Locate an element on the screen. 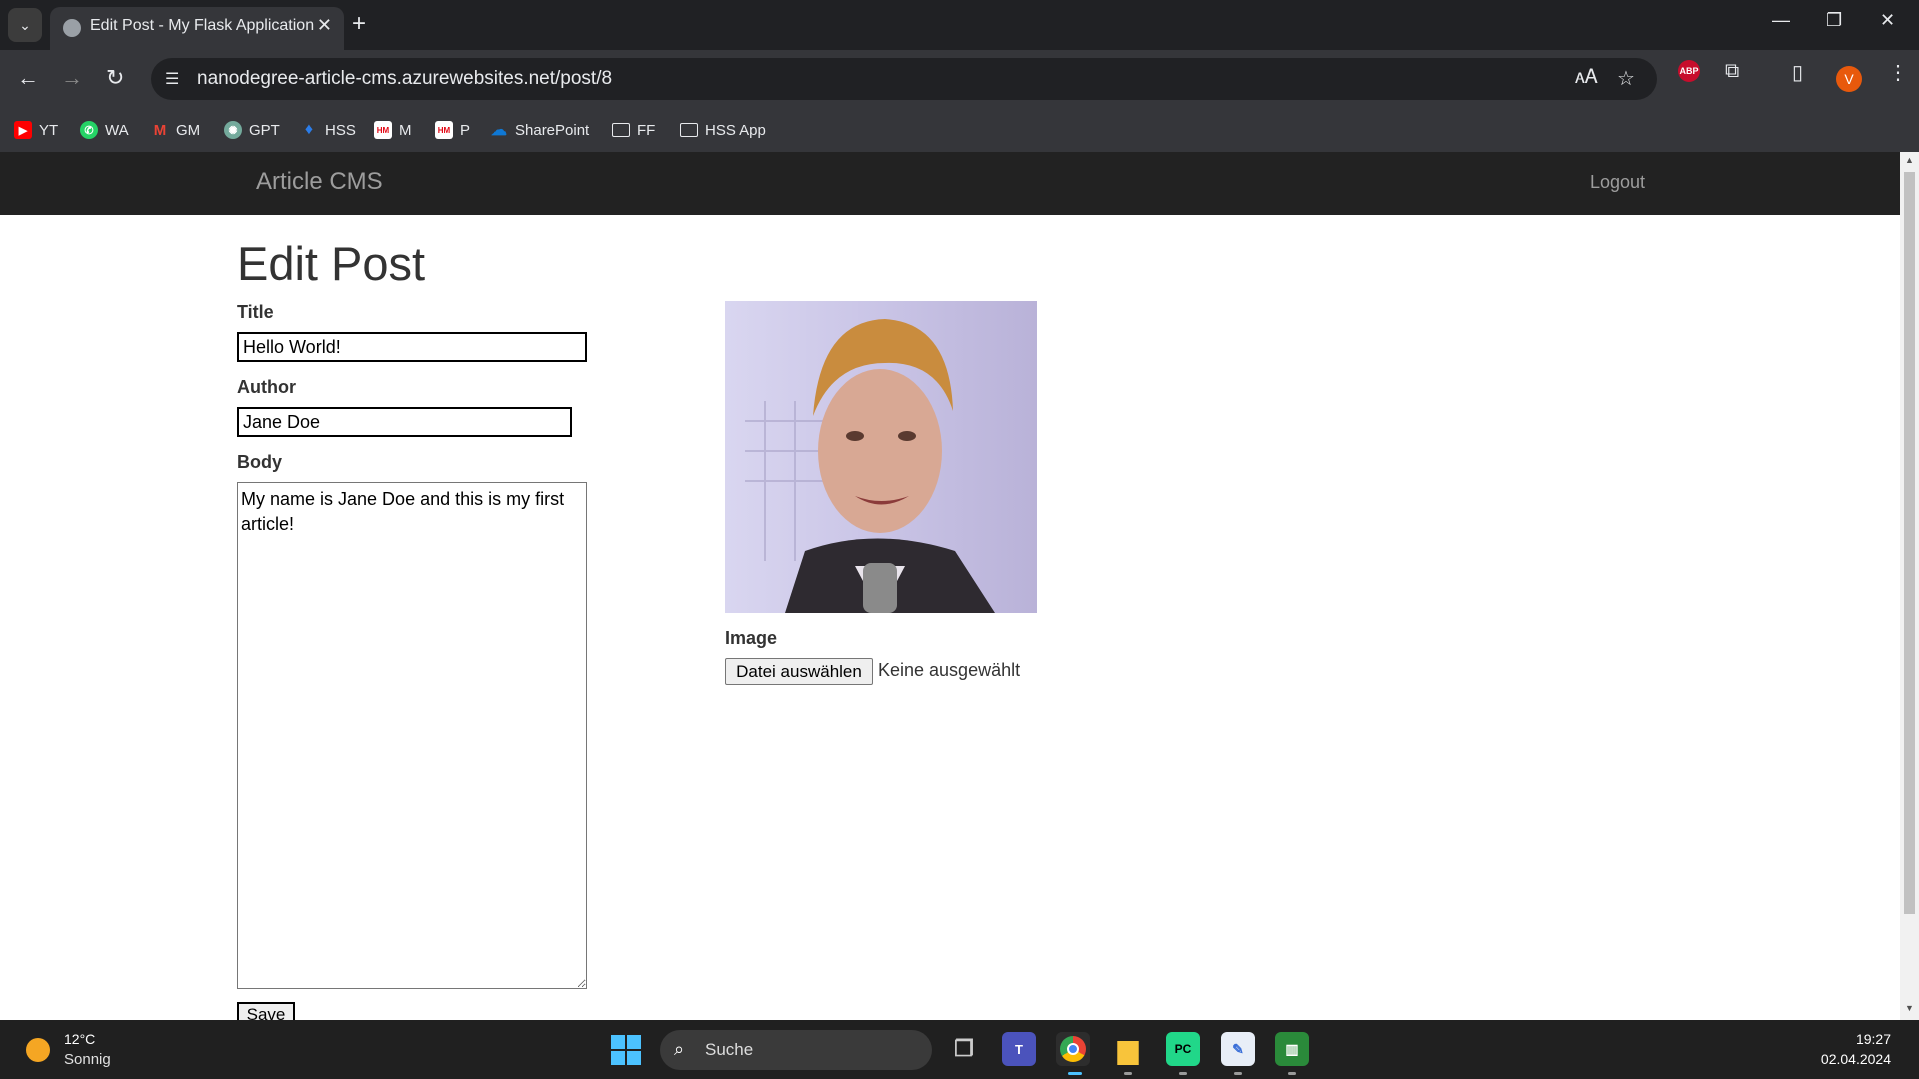  bookmark-p: HM P is located at coordinates (452, 130).